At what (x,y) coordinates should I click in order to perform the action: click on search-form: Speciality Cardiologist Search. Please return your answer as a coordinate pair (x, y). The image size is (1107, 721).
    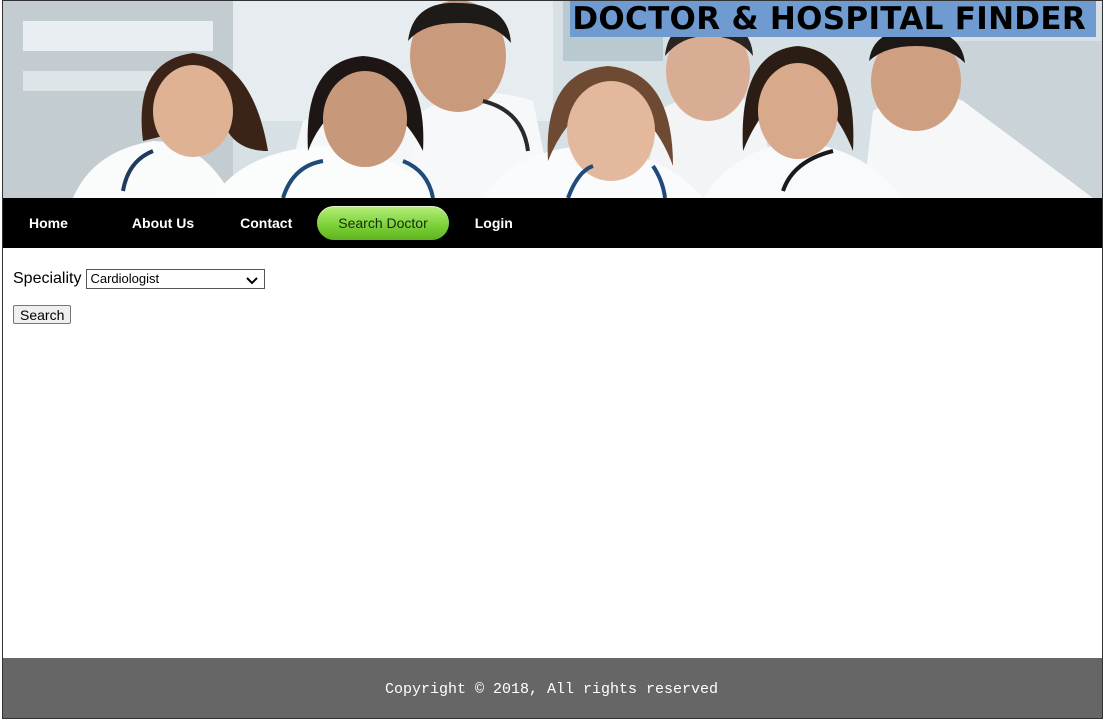
    Looking at the image, I should click on (139, 297).